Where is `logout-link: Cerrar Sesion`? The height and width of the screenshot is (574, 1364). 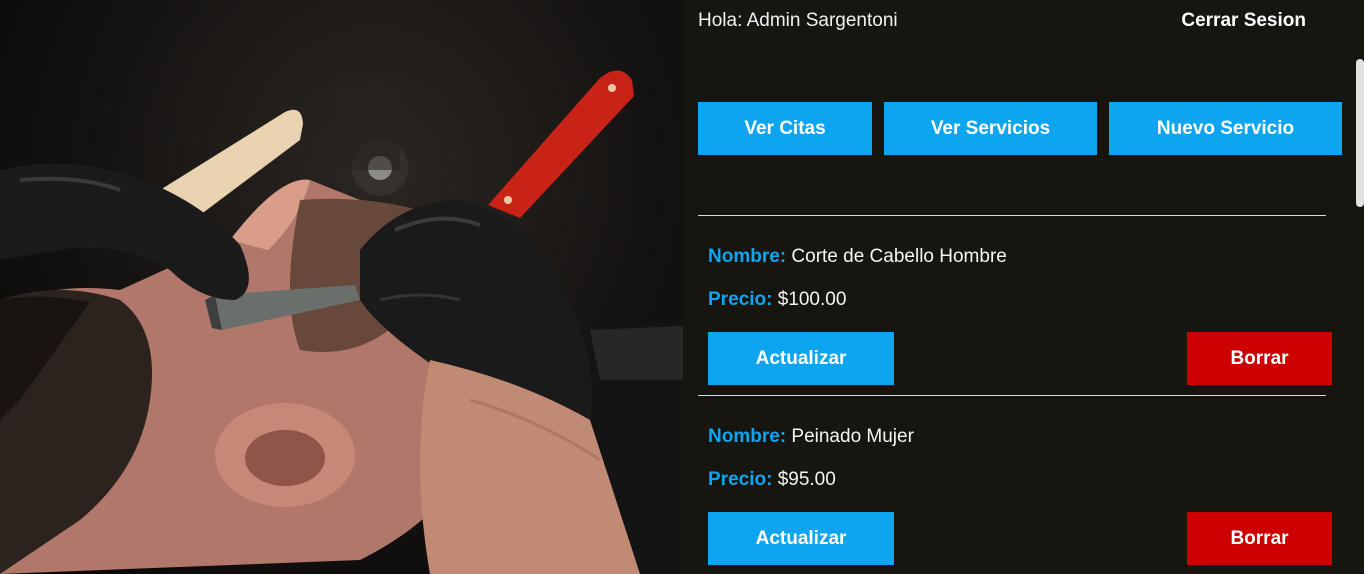 logout-link: Cerrar Sesion is located at coordinates (1243, 21).